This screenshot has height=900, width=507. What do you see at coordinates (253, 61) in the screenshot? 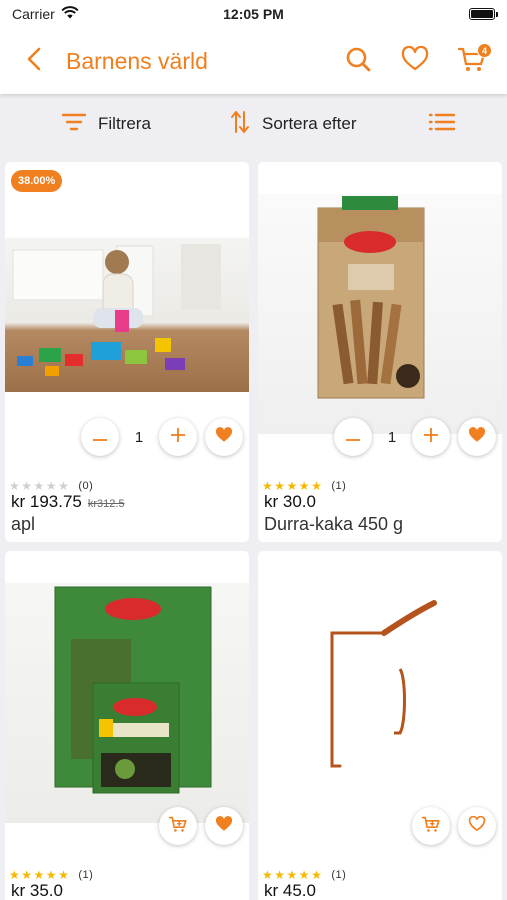
I see `app-header: Barnens värld 4` at bounding box center [253, 61].